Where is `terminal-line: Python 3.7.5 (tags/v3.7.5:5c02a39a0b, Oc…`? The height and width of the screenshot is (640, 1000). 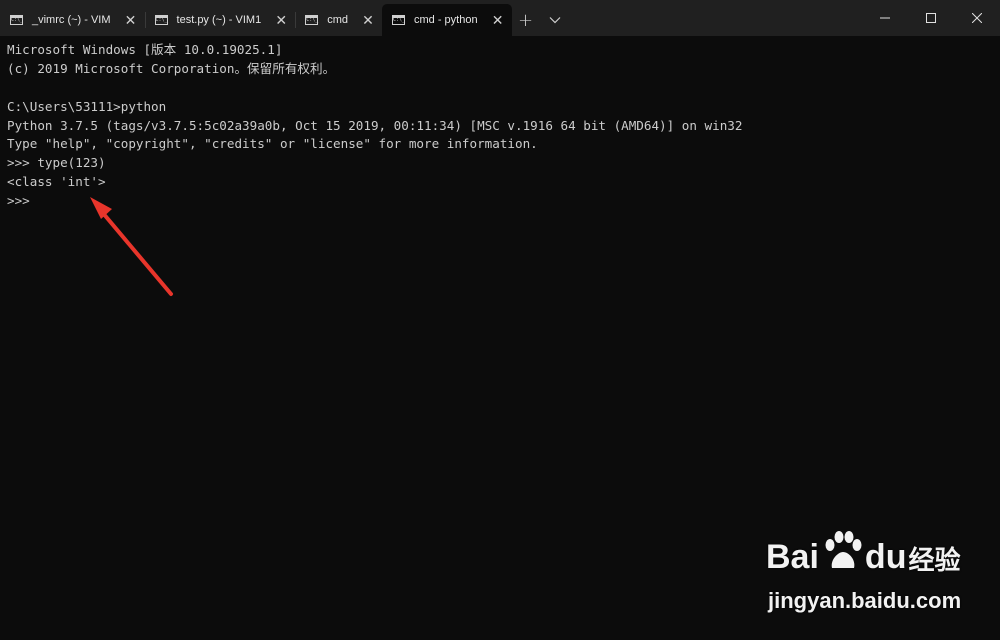 terminal-line: Python 3.7.5 (tags/v3.7.5:5c02a39a0b, Oc… is located at coordinates (375, 125).